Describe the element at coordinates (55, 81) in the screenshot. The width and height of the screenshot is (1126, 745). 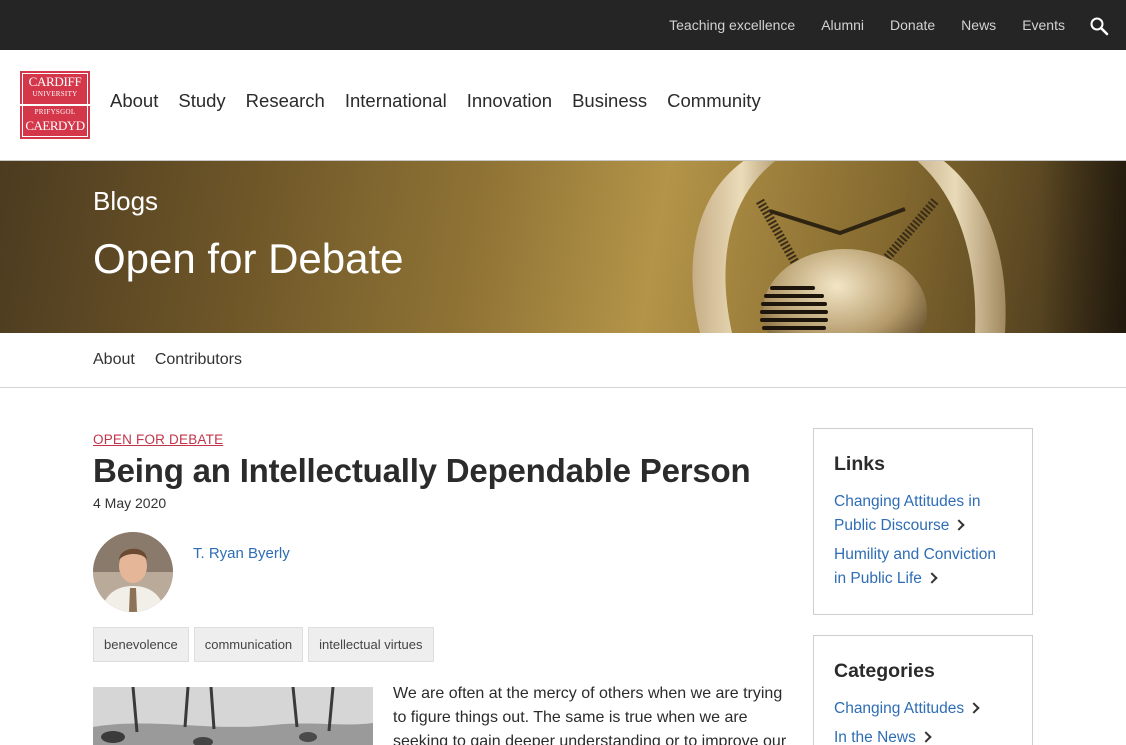
I see `logo-text-line-1: CARDIFF` at that location.